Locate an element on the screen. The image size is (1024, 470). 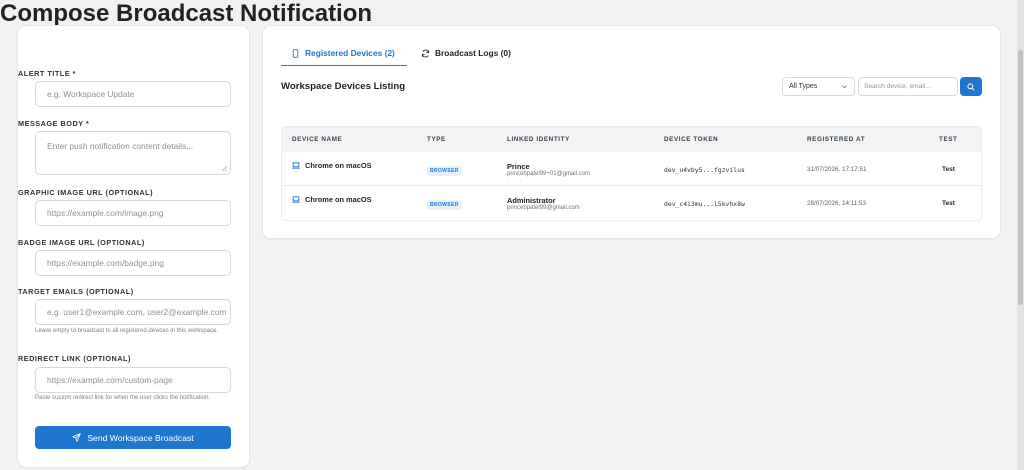
chevron-down-icon is located at coordinates (844, 87).